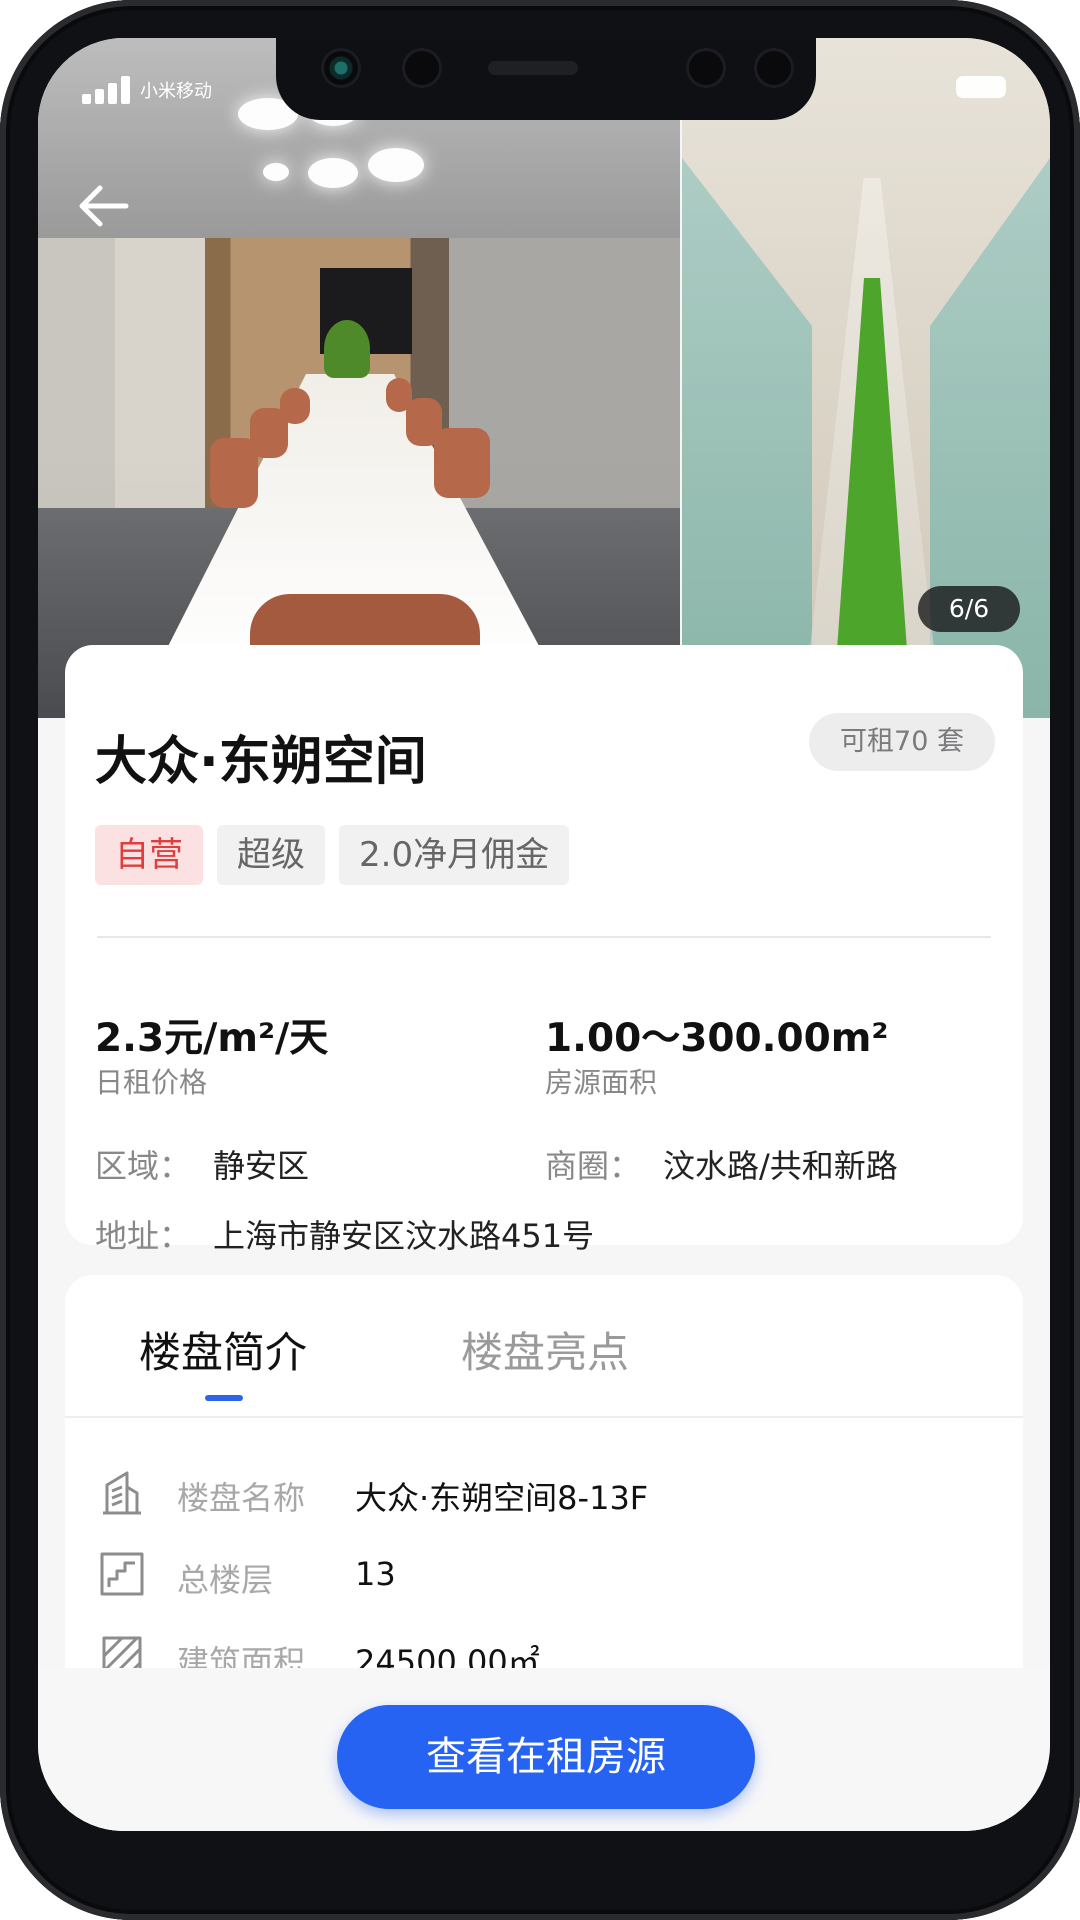 The height and width of the screenshot is (1920, 1080). I want to click on front-camera-icon, so click(341, 68).